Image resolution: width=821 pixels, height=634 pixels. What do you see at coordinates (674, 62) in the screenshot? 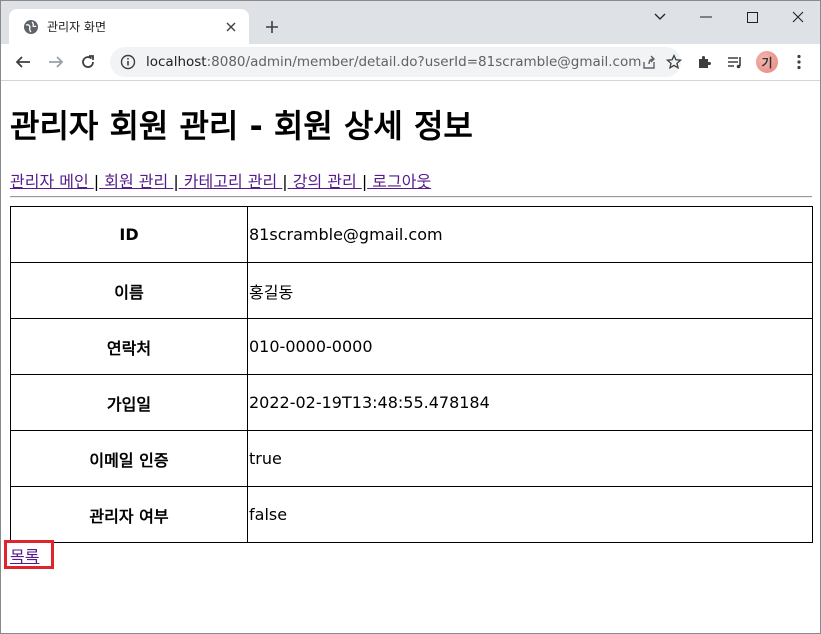
I see `bookmark-star-icon` at bounding box center [674, 62].